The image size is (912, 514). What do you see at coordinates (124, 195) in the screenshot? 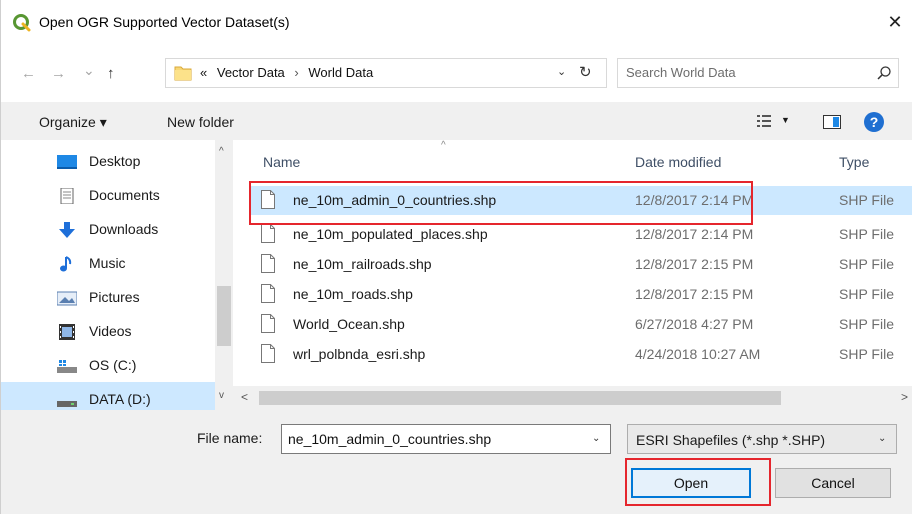
I see `sidebar-item-label: Documents` at bounding box center [124, 195].